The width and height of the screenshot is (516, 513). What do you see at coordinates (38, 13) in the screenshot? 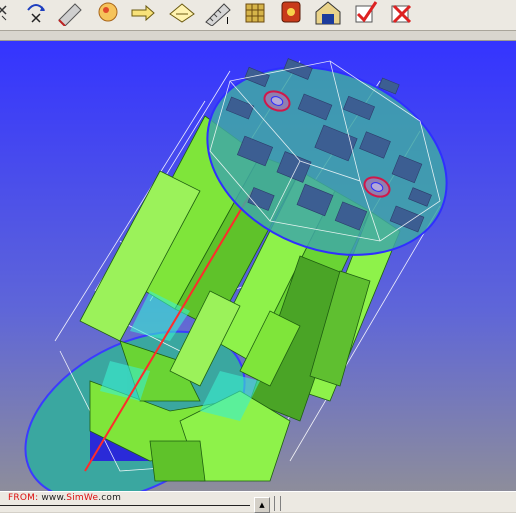
I see `rotate-tool-icon` at bounding box center [38, 13].